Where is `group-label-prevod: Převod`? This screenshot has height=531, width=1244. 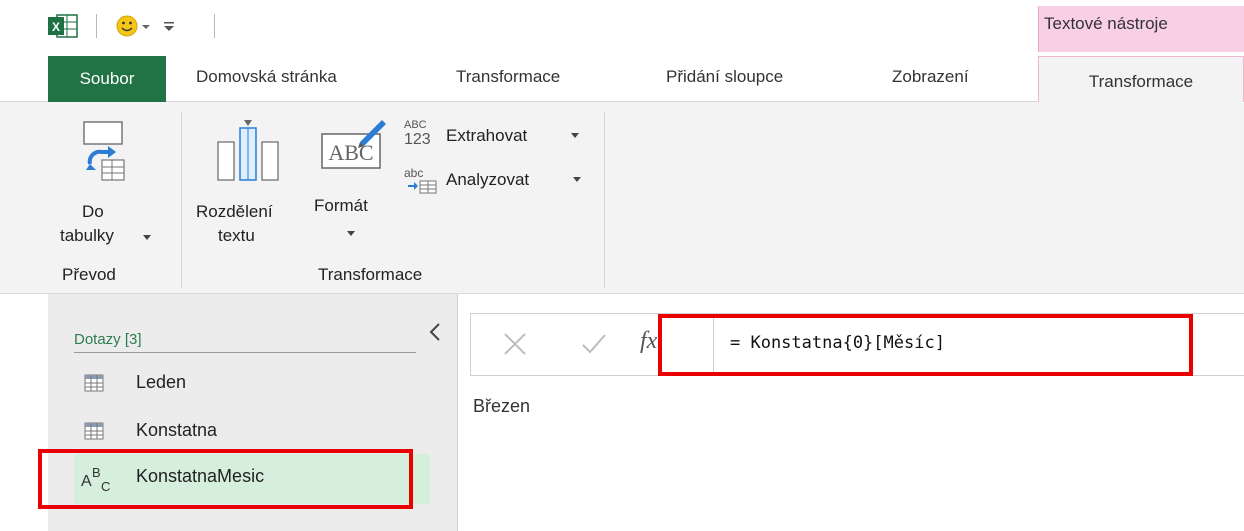 group-label-prevod: Převod is located at coordinates (89, 274).